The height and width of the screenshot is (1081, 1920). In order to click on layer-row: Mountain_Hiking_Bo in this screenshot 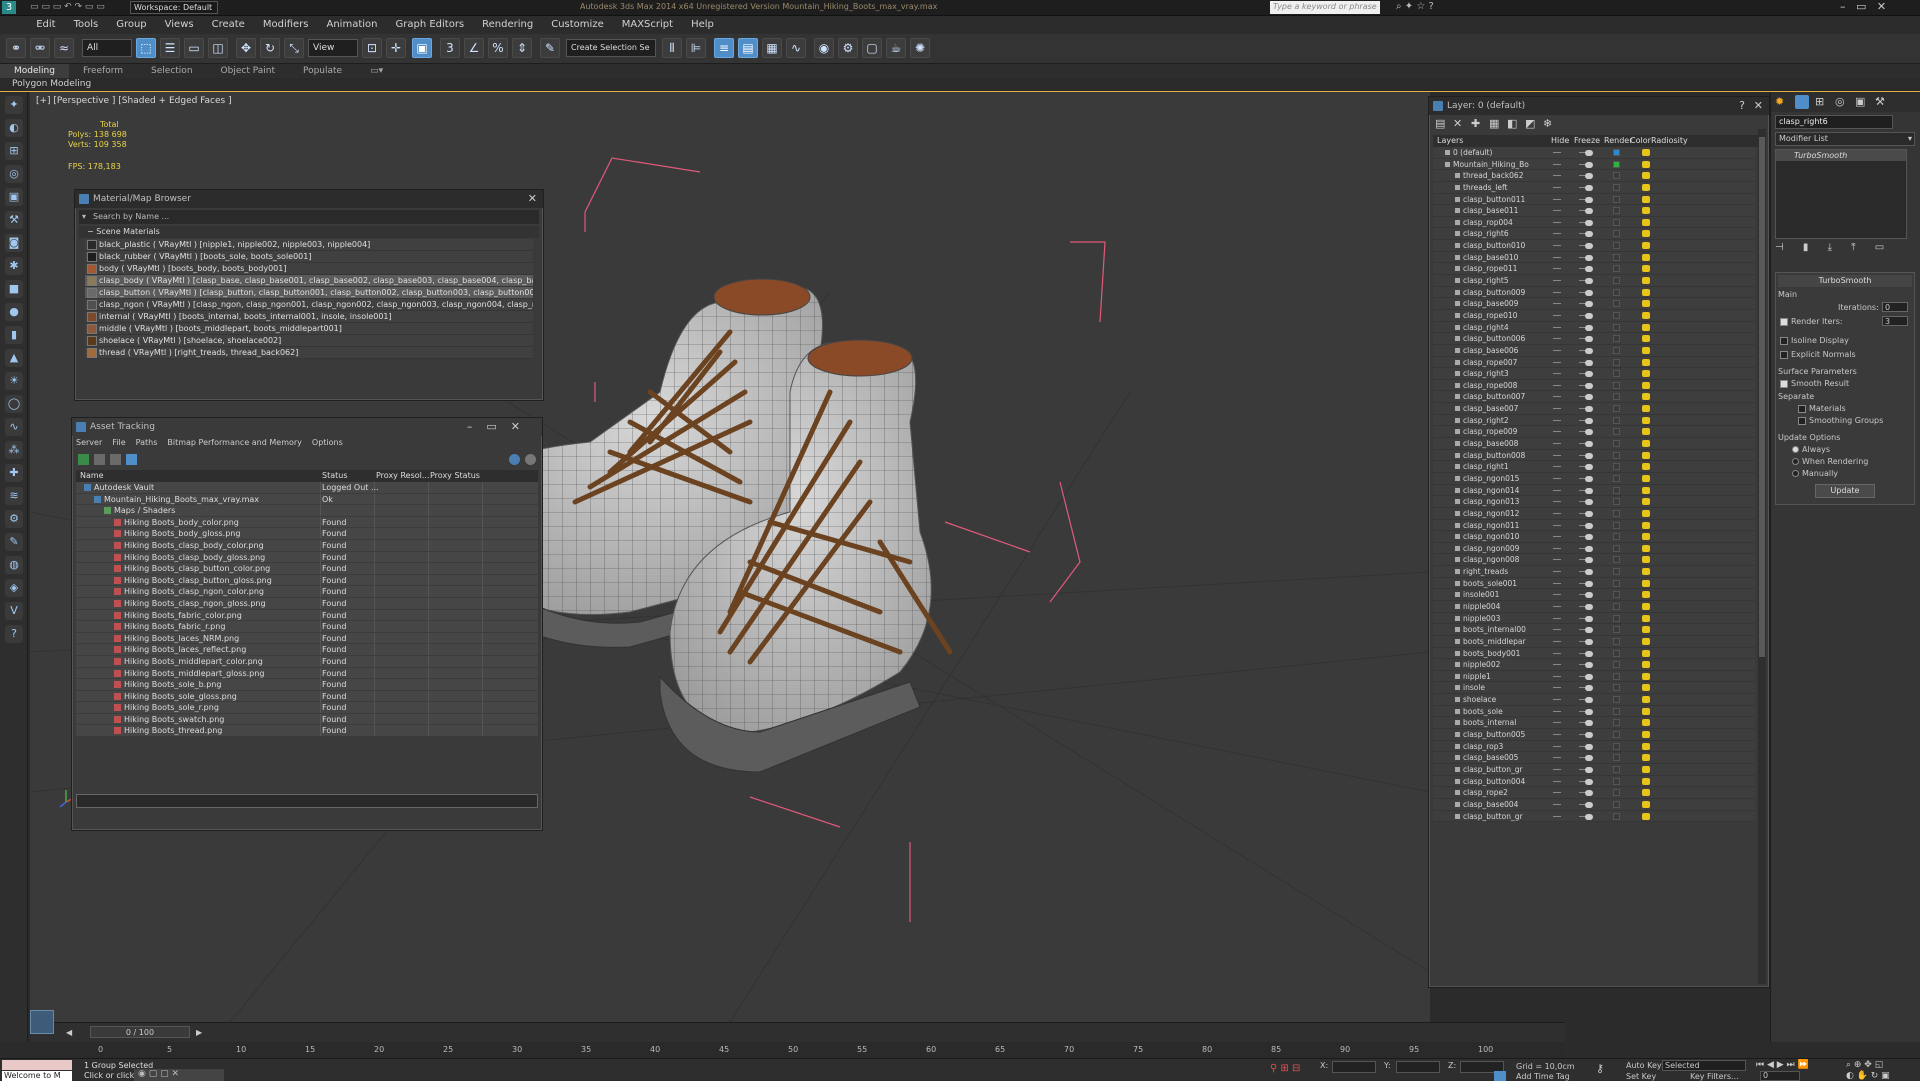, I will do `click(1594, 164)`.